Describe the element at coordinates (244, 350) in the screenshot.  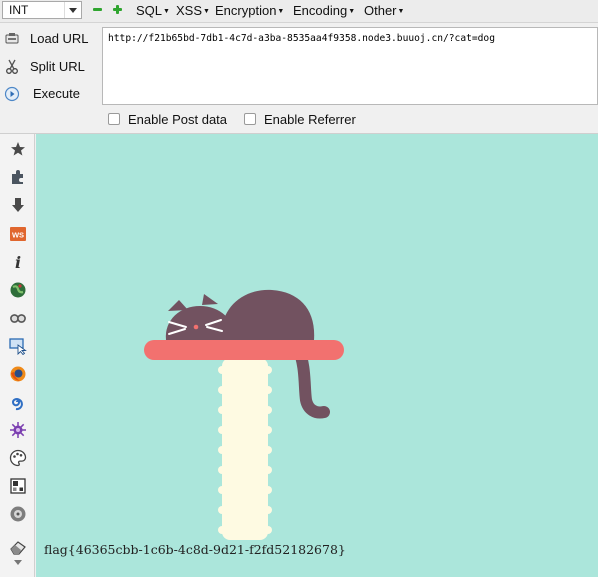
I see `cat-shelf` at that location.